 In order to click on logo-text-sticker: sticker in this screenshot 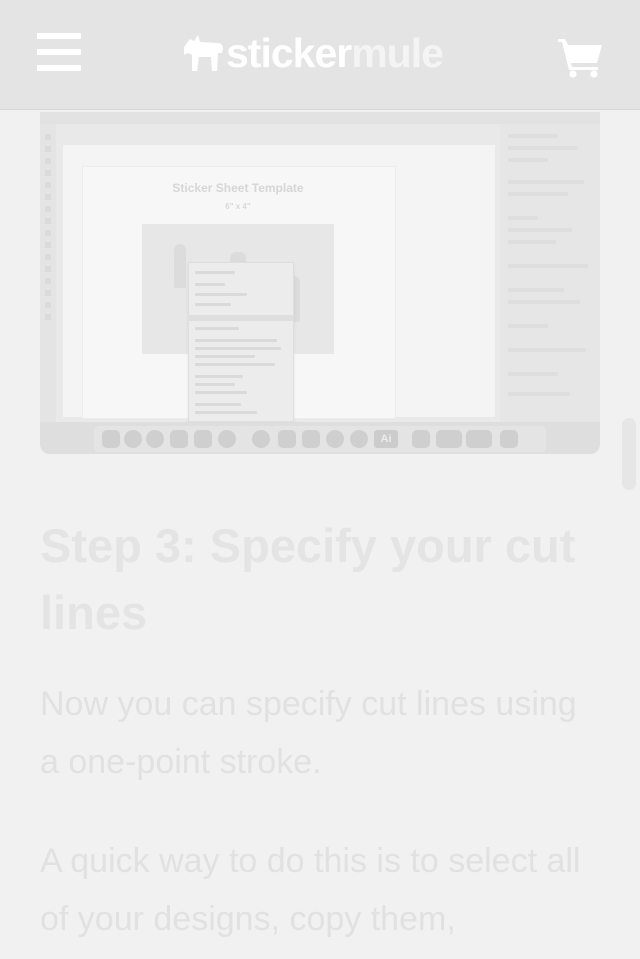, I will do `click(289, 53)`.